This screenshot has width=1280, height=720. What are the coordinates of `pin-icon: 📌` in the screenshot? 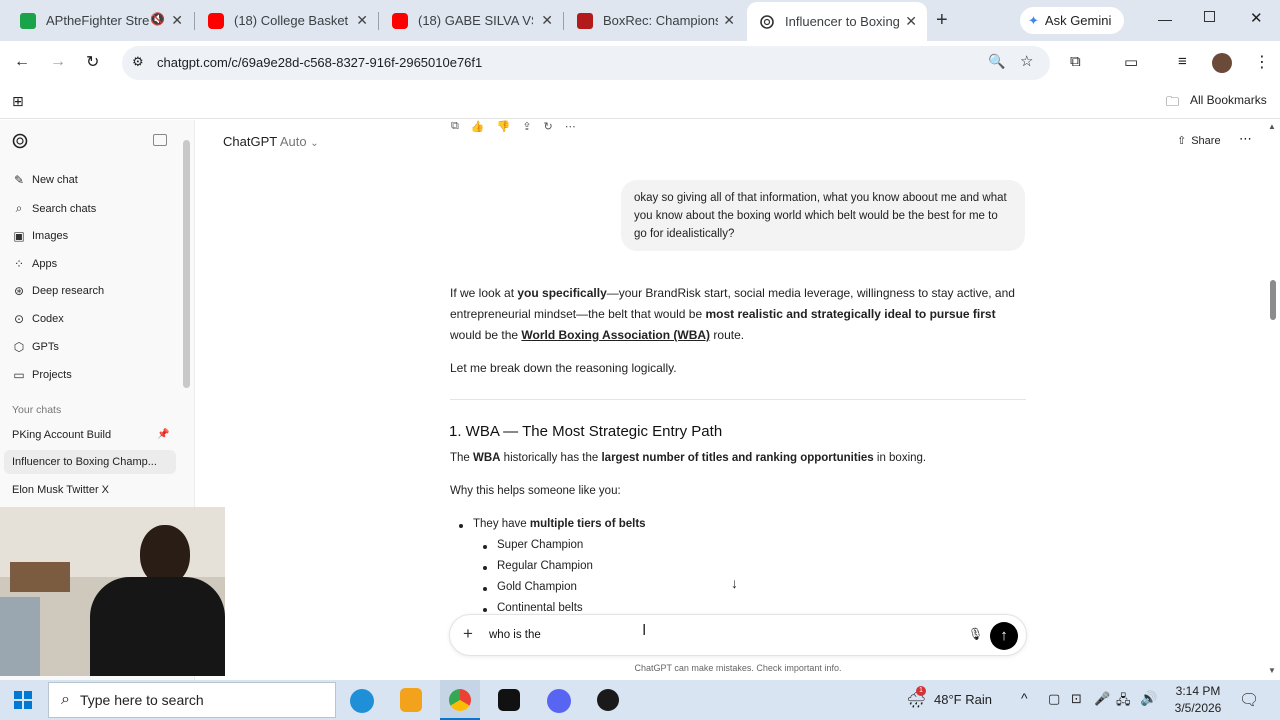 It's located at (163, 434).